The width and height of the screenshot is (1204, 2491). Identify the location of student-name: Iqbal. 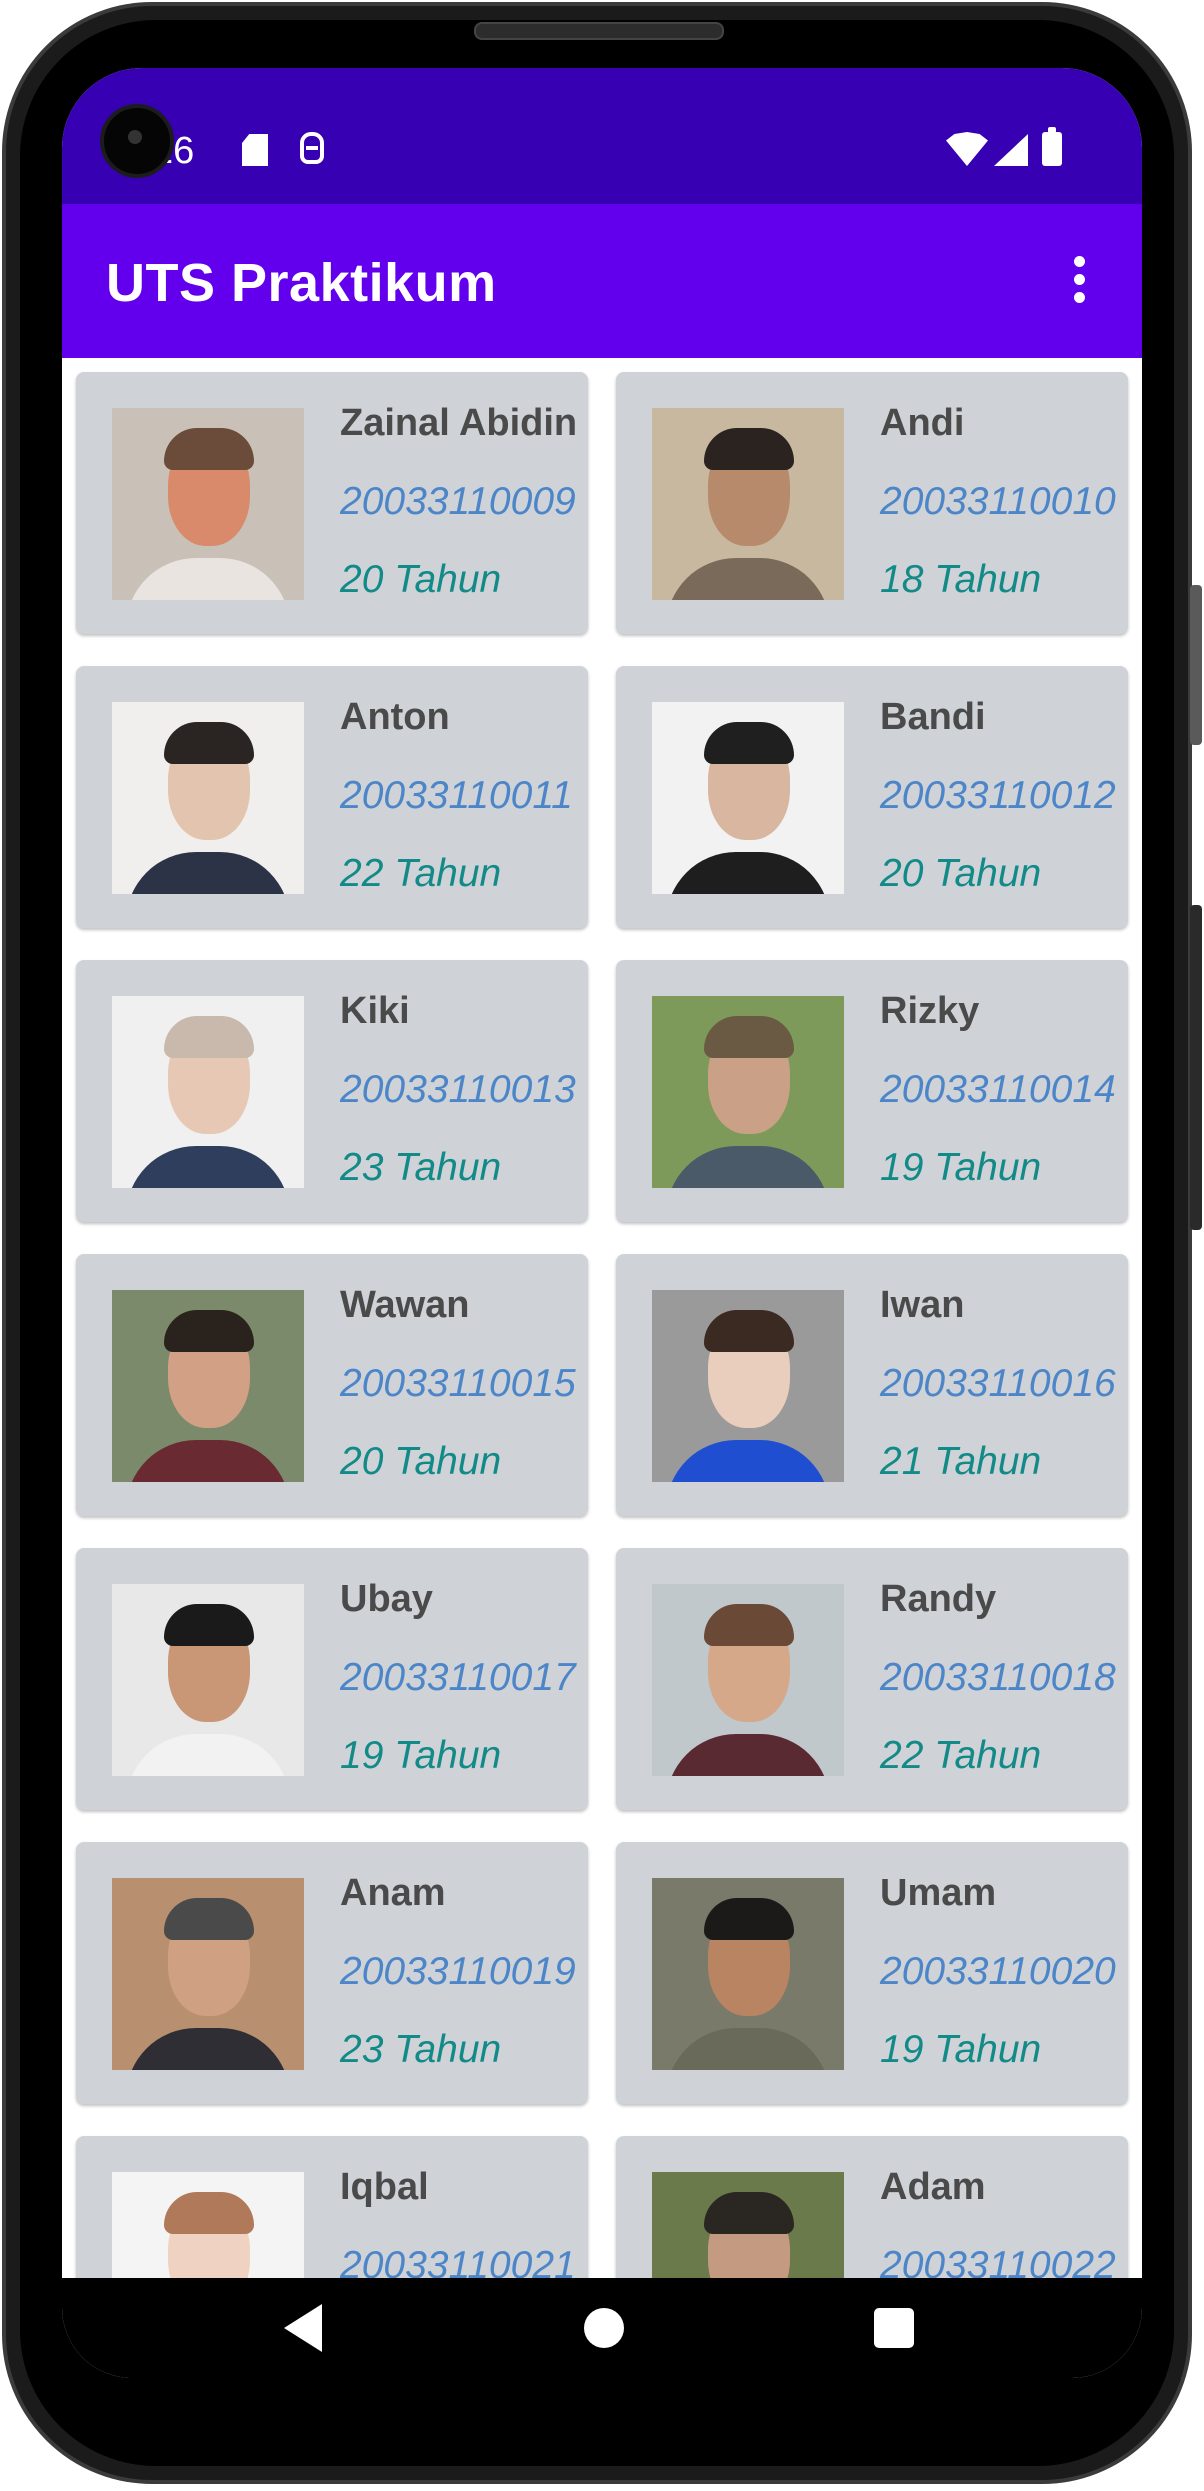
(384, 2187).